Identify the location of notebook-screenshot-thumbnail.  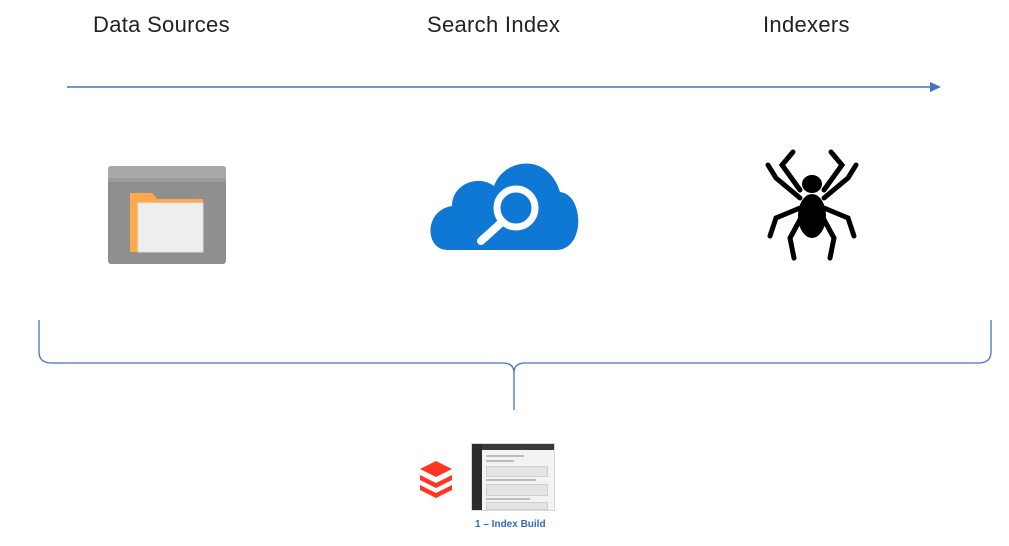
(513, 477).